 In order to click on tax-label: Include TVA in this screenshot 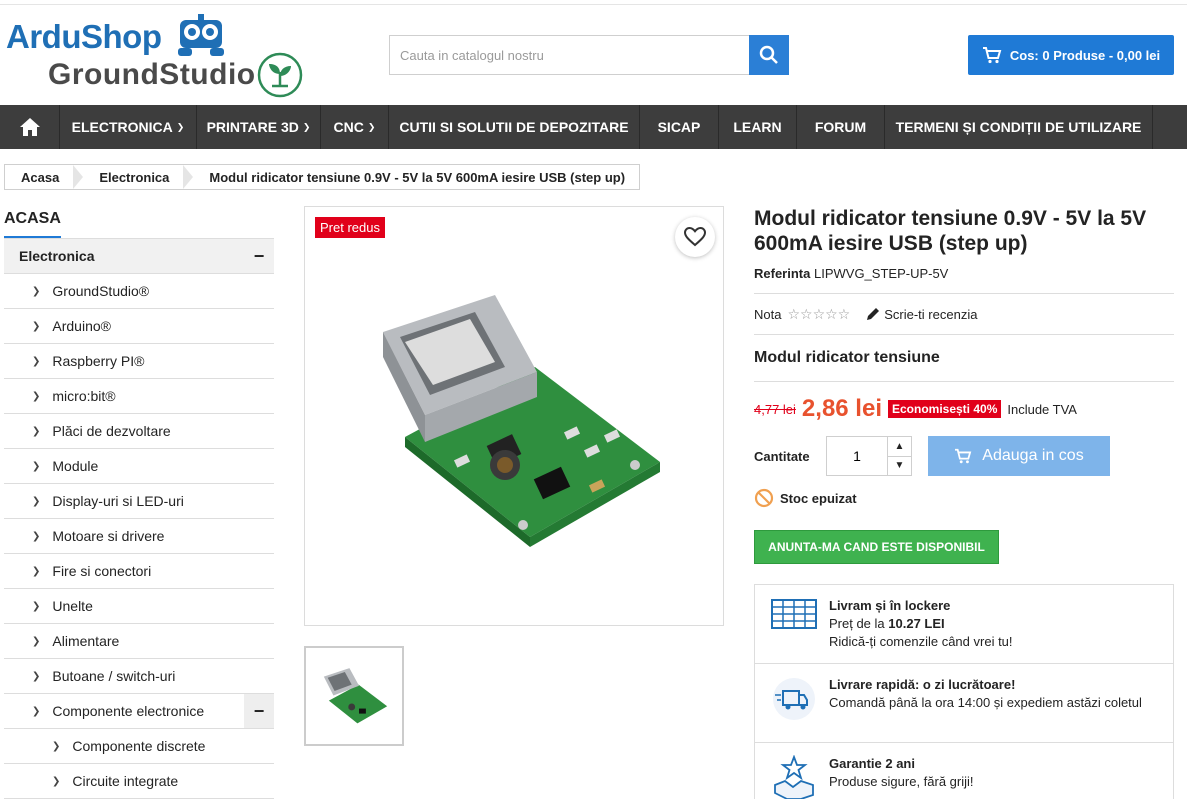, I will do `click(1042, 409)`.